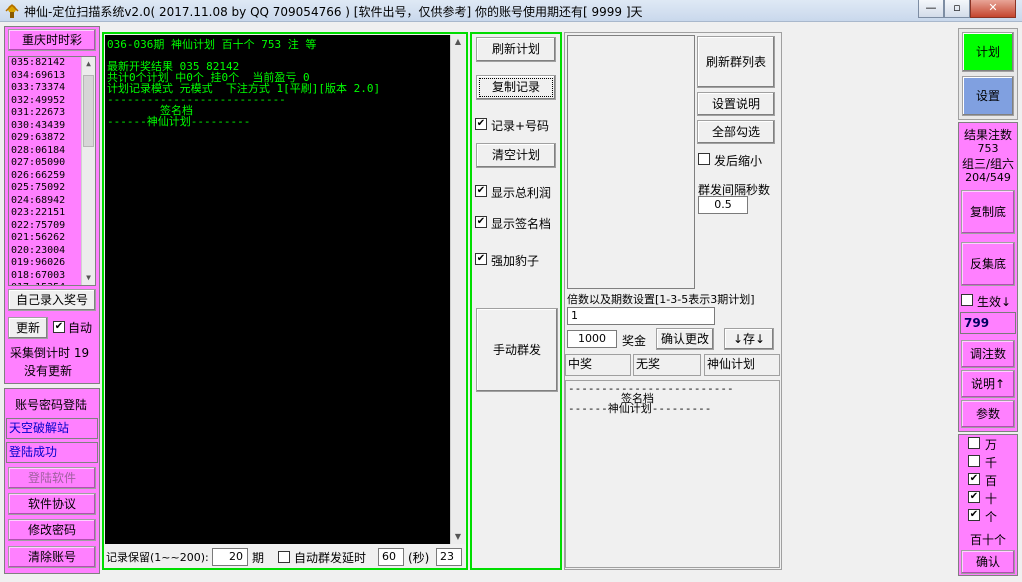 The width and height of the screenshot is (1022, 582). Describe the element at coordinates (667, 365) in the screenshot. I see `col-nowin-header: 无奖` at that location.